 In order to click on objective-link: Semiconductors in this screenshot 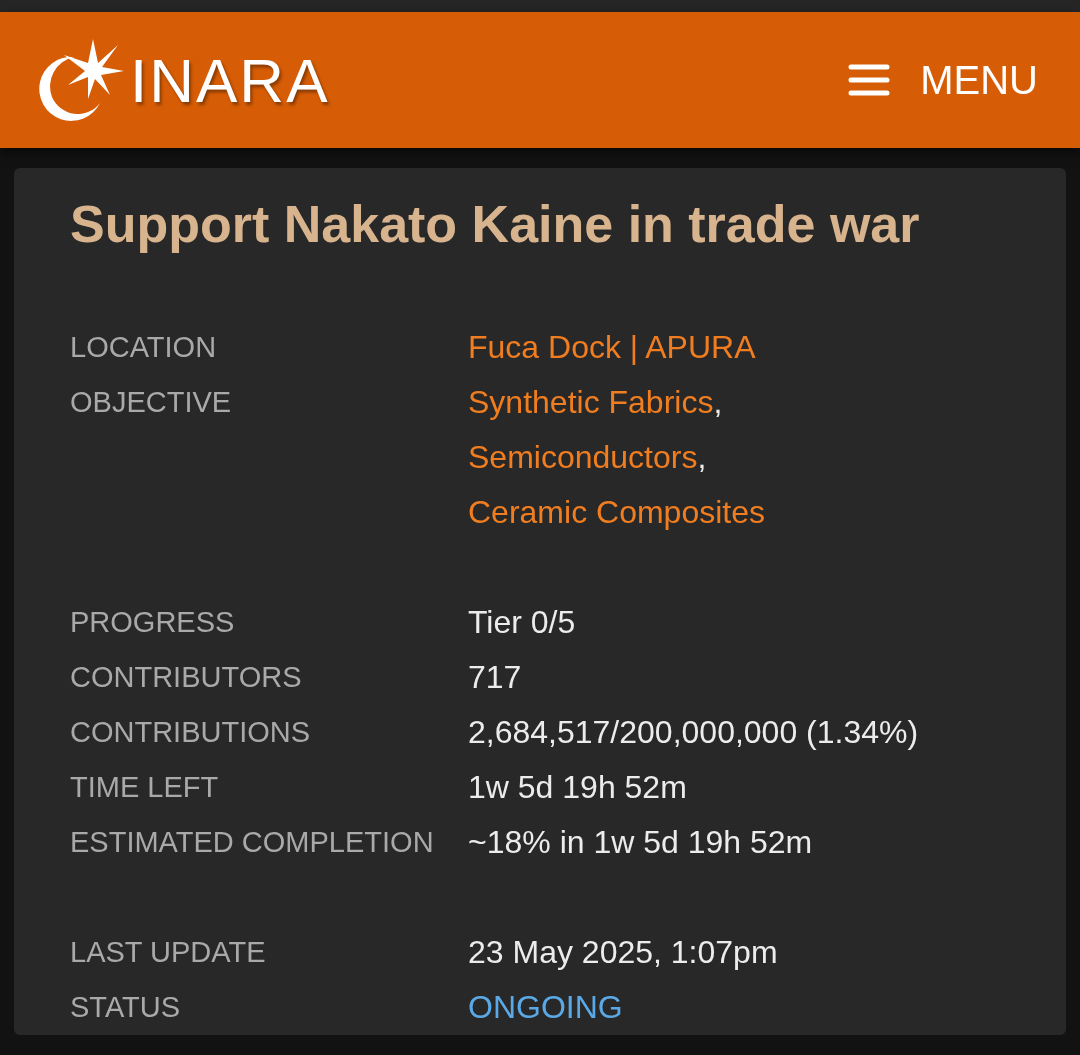, I will do `click(583, 457)`.